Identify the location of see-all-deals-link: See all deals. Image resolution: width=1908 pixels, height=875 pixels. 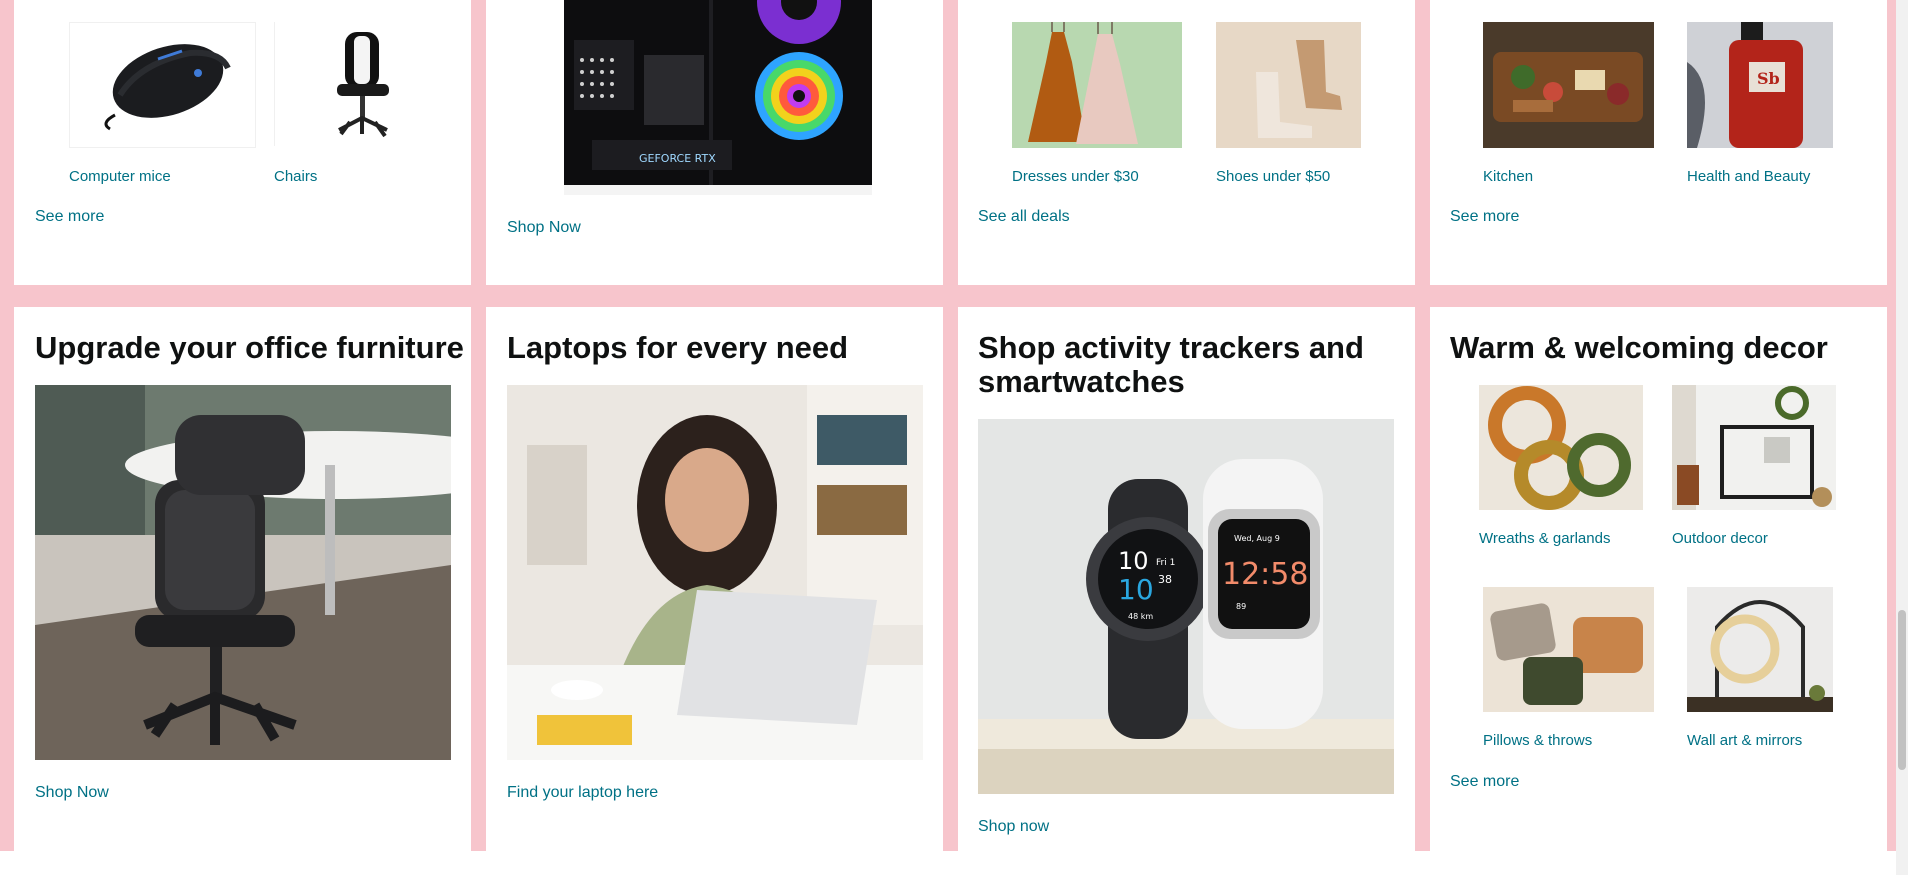
(1024, 217).